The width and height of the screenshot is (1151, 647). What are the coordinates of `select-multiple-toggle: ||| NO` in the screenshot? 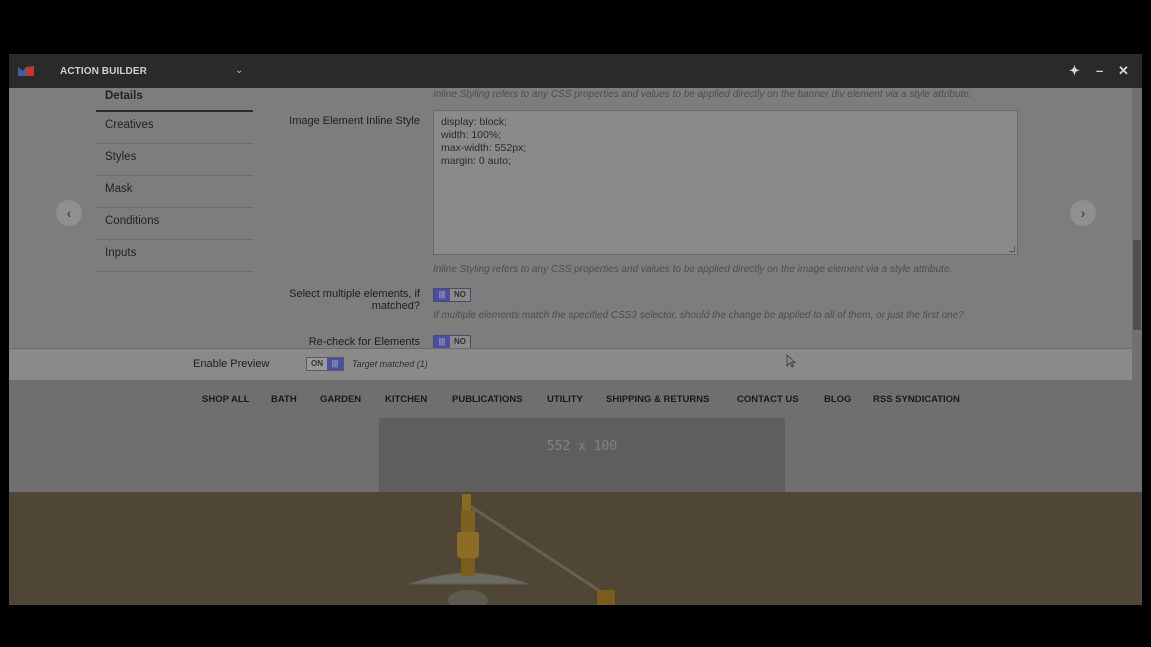 It's located at (452, 295).